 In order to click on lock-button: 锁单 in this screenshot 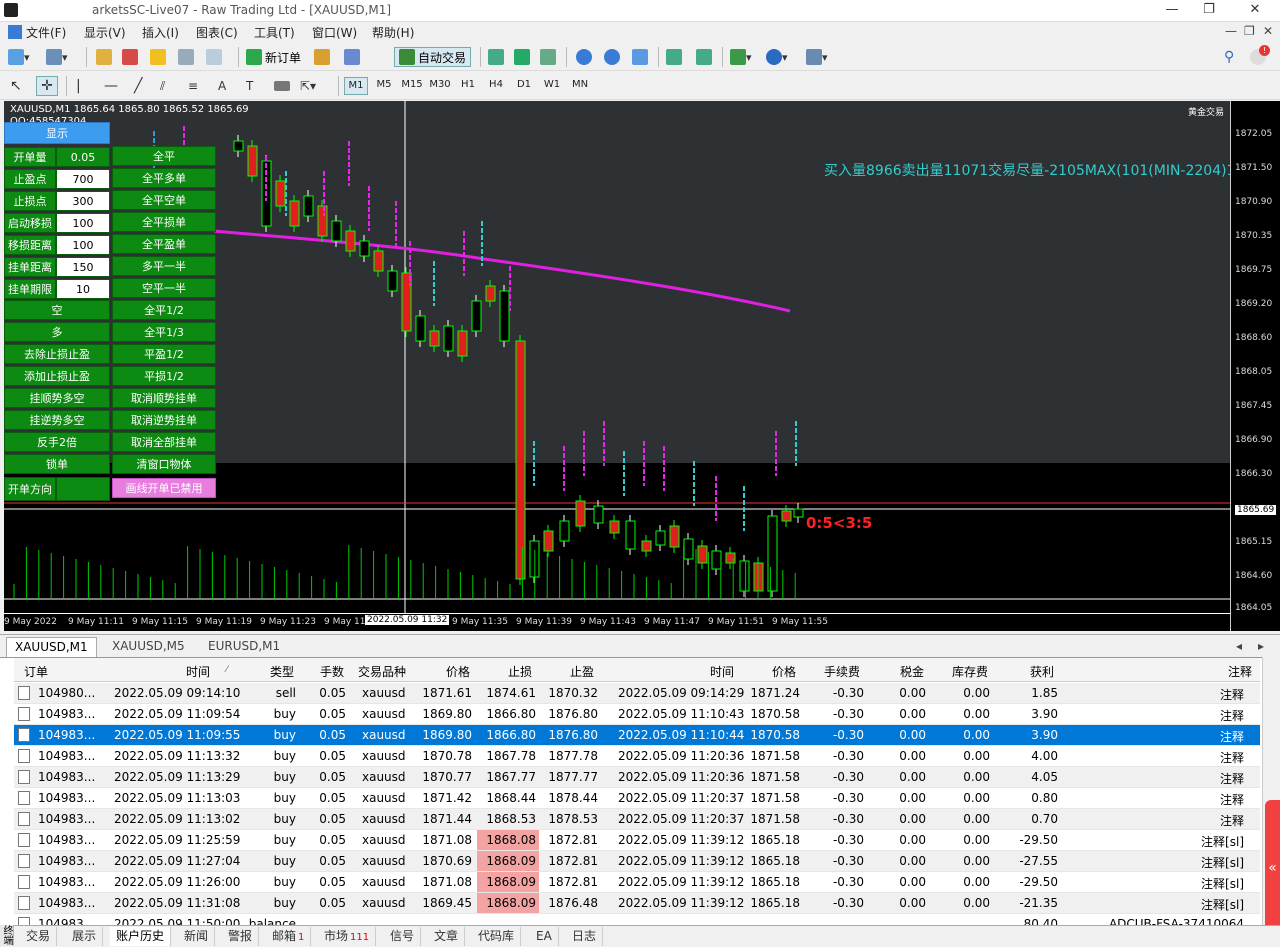, I will do `click(57, 464)`.